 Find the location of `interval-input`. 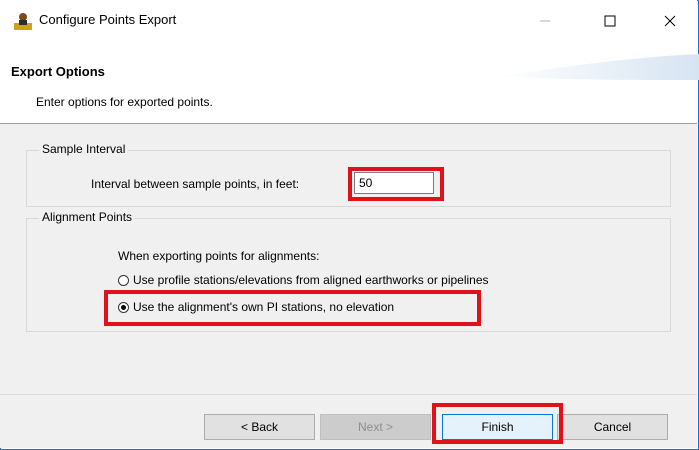

interval-input is located at coordinates (394, 183).